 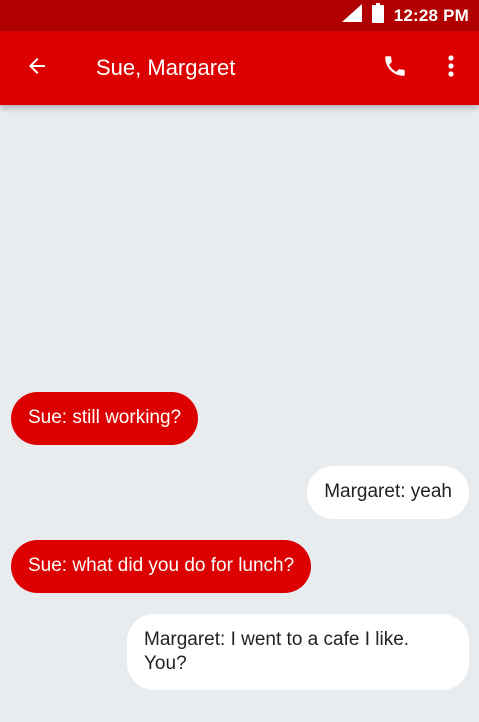 I want to click on status-time: 12:28 PM, so click(x=431, y=15).